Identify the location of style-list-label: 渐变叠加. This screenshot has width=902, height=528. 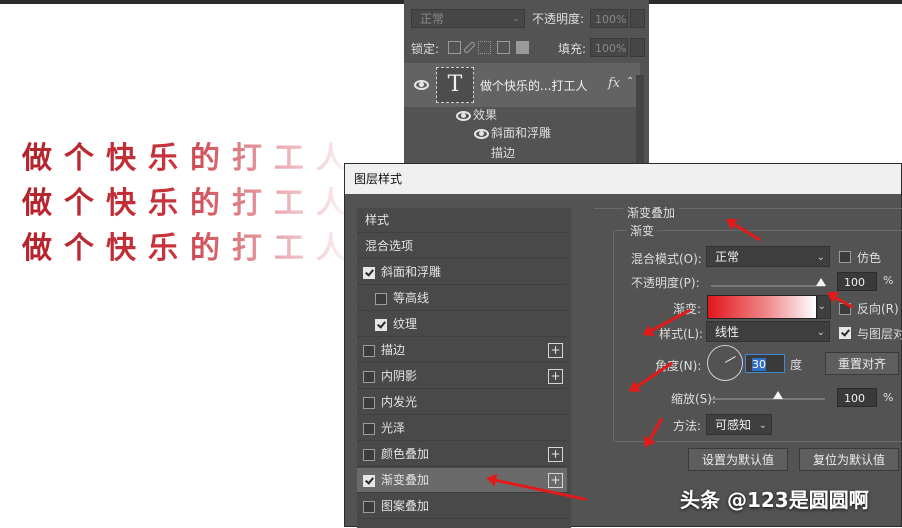
(405, 480).